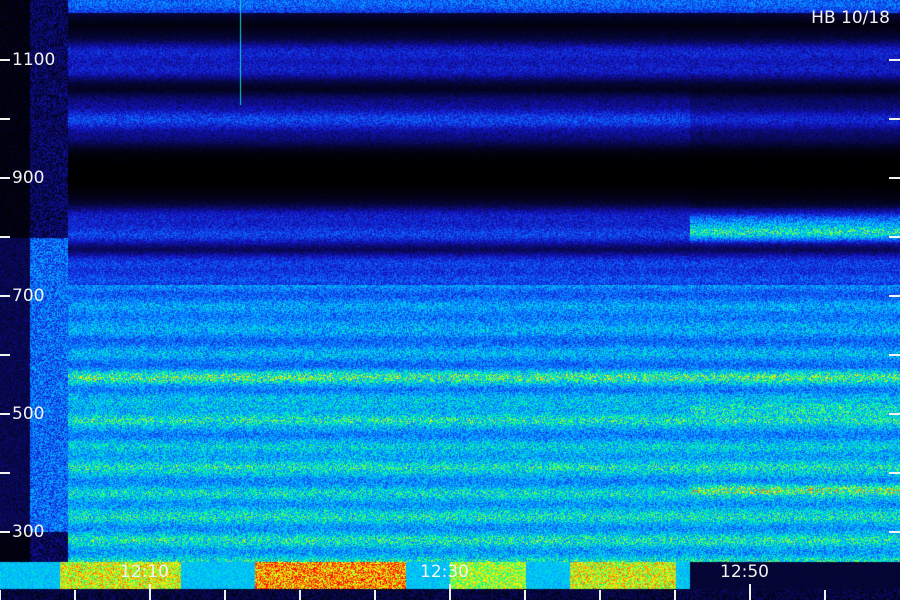  I want to click on y-tick-label: 500, so click(28, 414).